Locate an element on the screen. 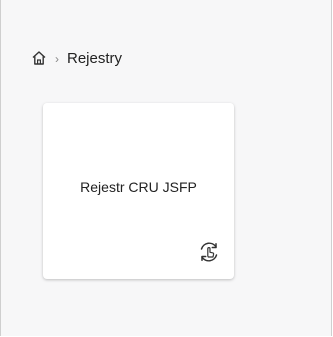 Image resolution: width=333 pixels, height=337 pixels. home-icon is located at coordinates (39, 58).